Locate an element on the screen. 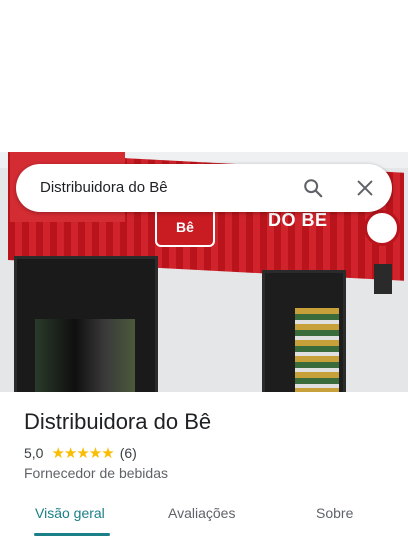 Image resolution: width=408 pixels, height=544 pixels. review-count: (6) is located at coordinates (128, 453).